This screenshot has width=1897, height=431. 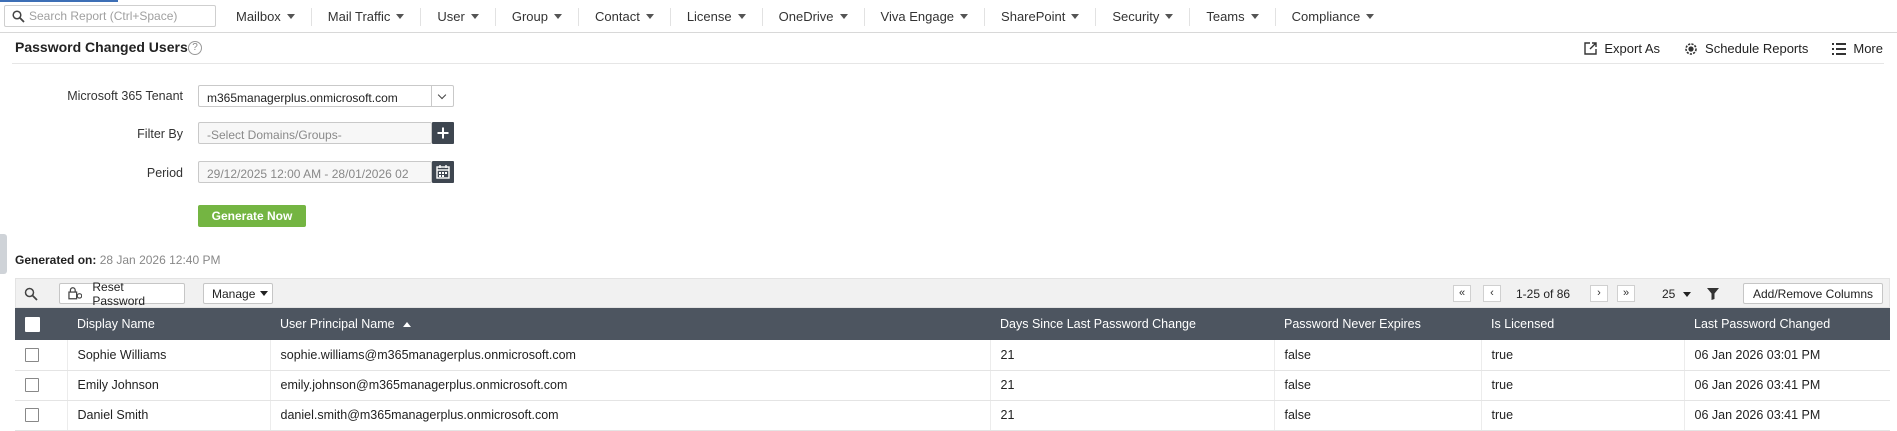 What do you see at coordinates (1143, 16) in the screenshot?
I see `menu-security: Security` at bounding box center [1143, 16].